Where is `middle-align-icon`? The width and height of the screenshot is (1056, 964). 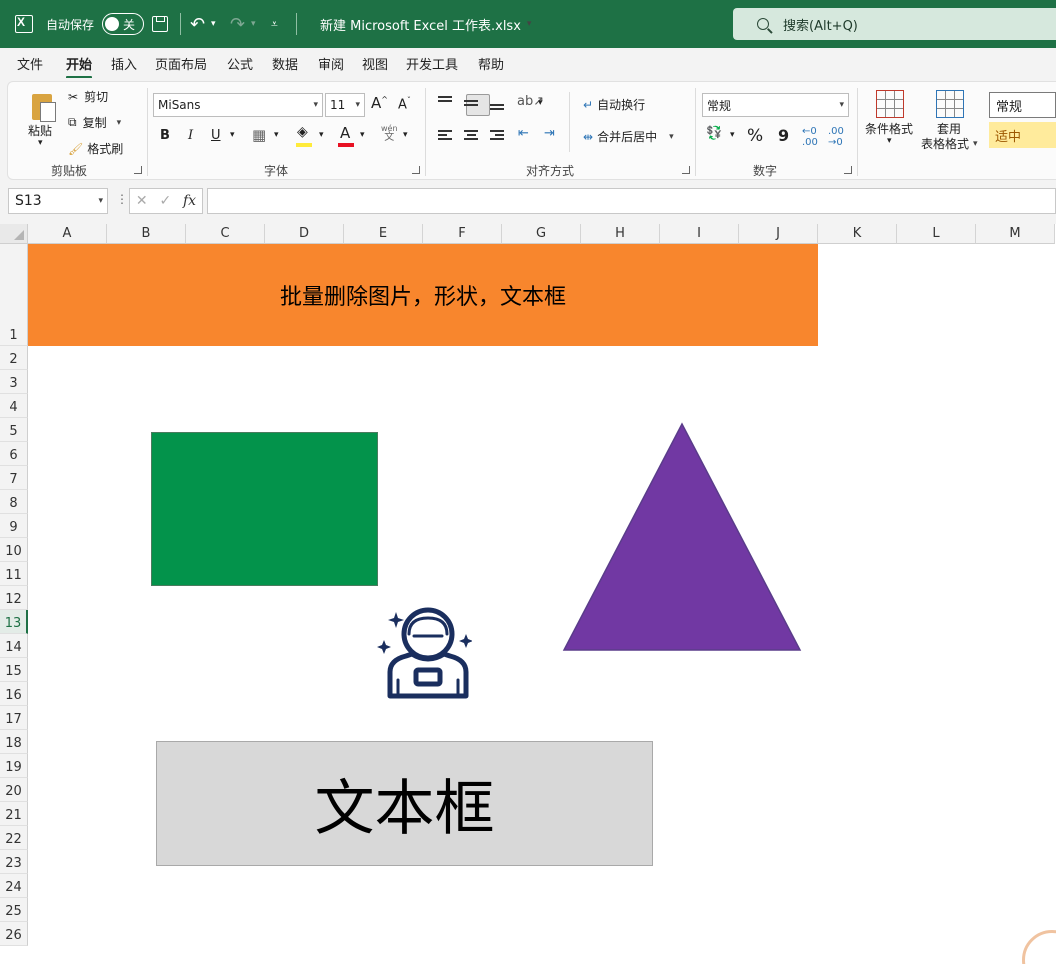
middle-align-icon is located at coordinates (471, 106).